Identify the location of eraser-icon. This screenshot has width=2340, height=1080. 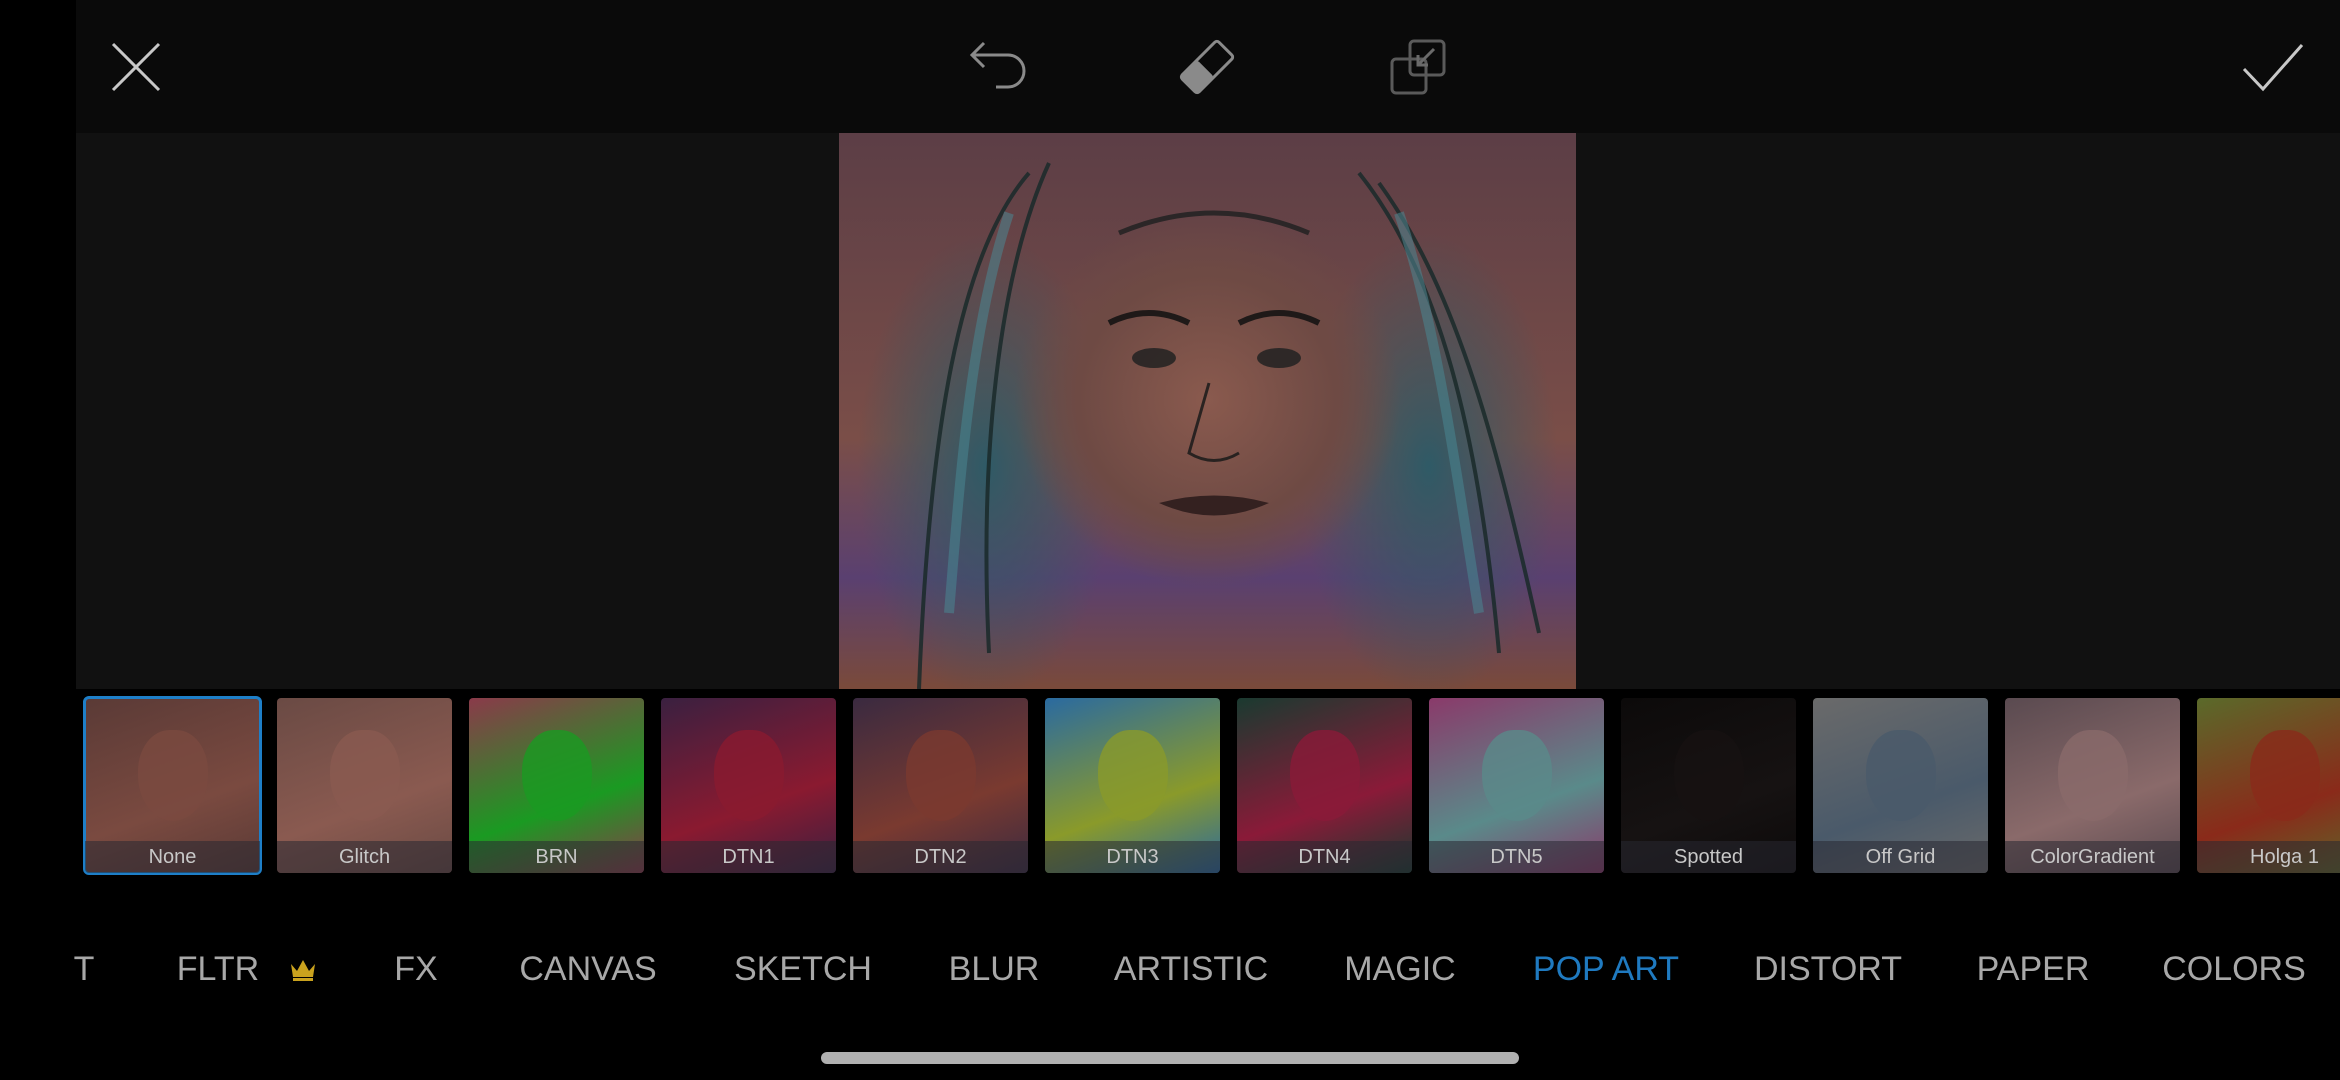
(1207, 67).